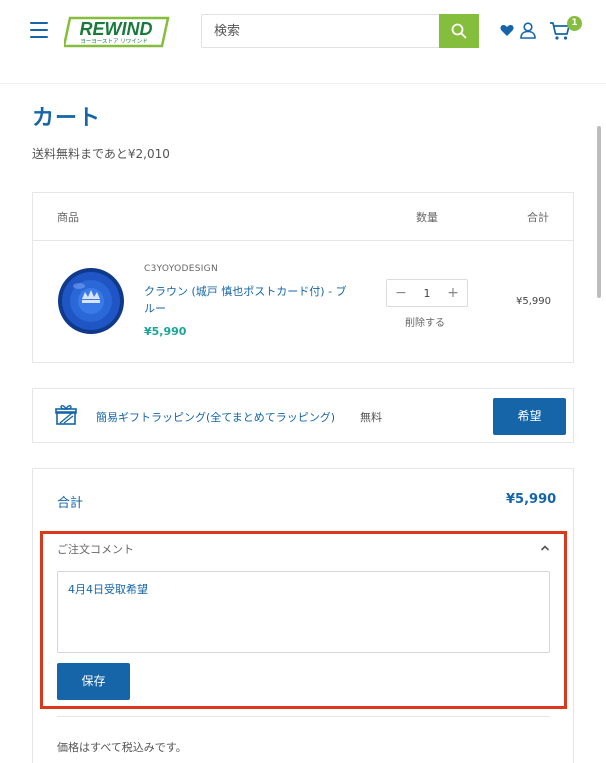  What do you see at coordinates (529, 416) in the screenshot?
I see `gift-wrap-request-button: 希望` at bounding box center [529, 416].